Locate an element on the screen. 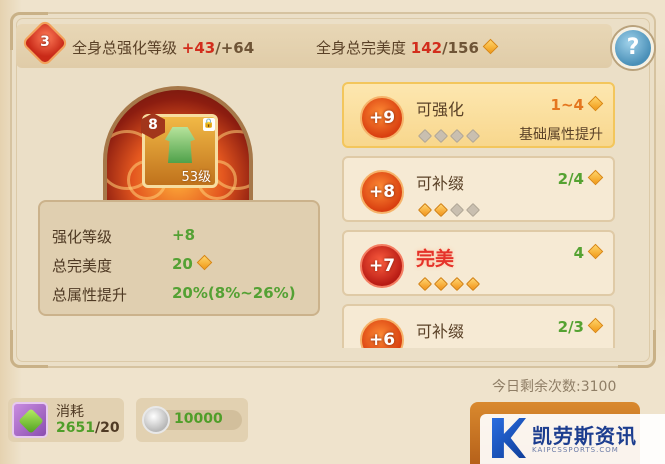 This screenshot has width=665, height=464. remaining-attempts: 今日剩余次数:3100 is located at coordinates (554, 387).